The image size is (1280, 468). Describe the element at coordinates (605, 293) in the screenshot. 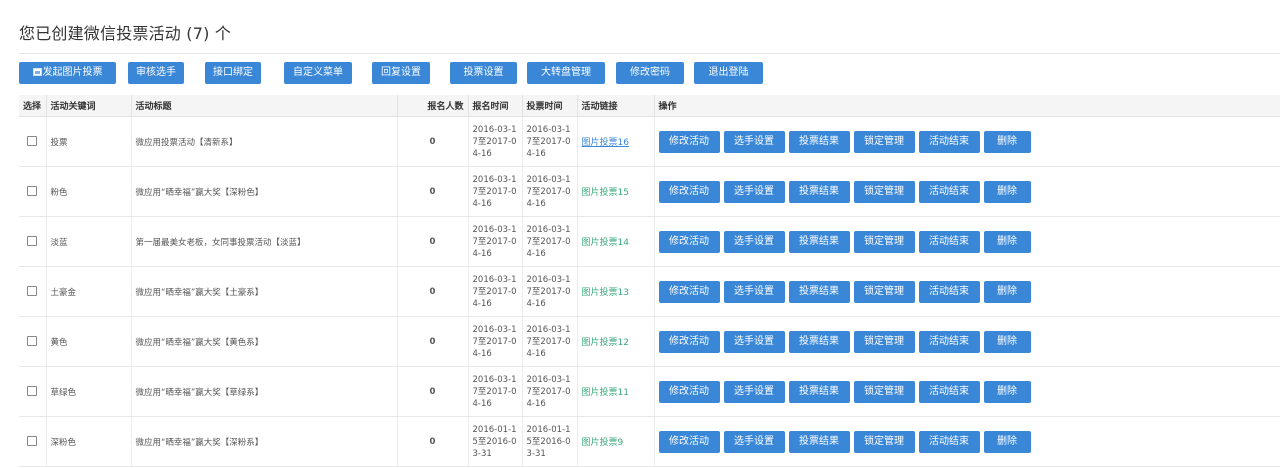

I see `activity-link: 图片投票13` at that location.